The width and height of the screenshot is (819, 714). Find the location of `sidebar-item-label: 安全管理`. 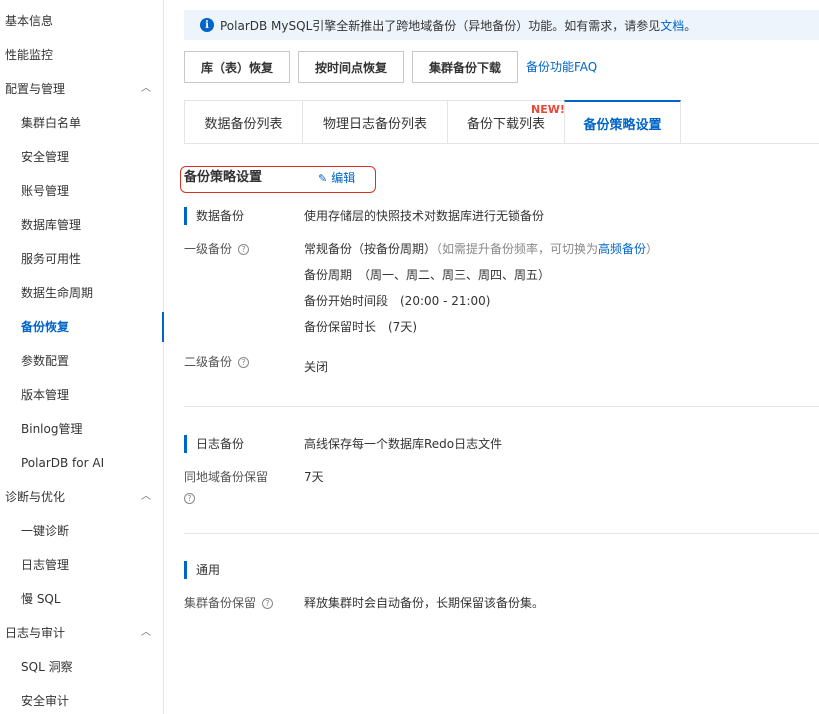

sidebar-item-label: 安全管理 is located at coordinates (45, 157).